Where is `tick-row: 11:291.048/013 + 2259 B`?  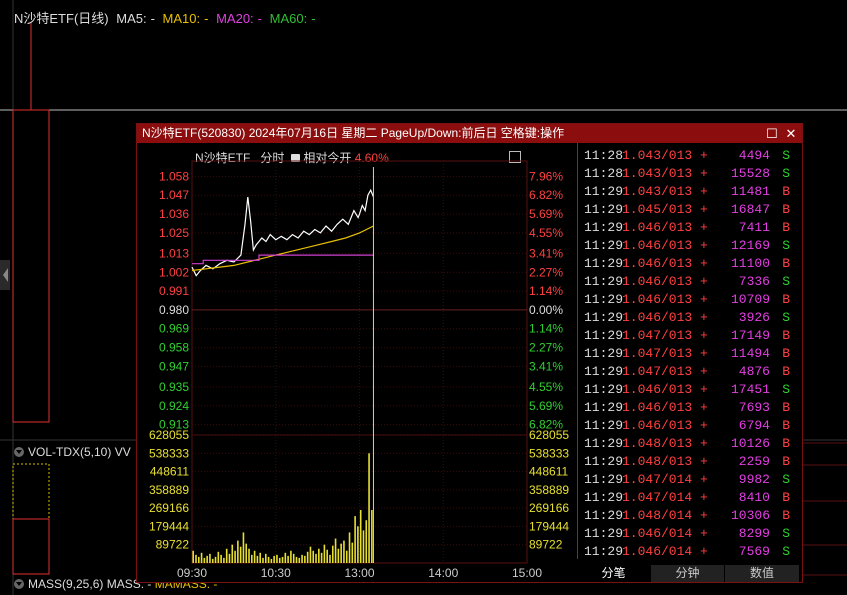
tick-row: 11:291.048/013 + 2259 B is located at coordinates (690, 462).